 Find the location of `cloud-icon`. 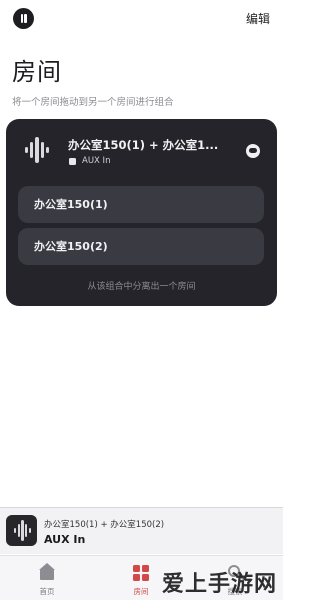

cloud-icon is located at coordinates (253, 151).